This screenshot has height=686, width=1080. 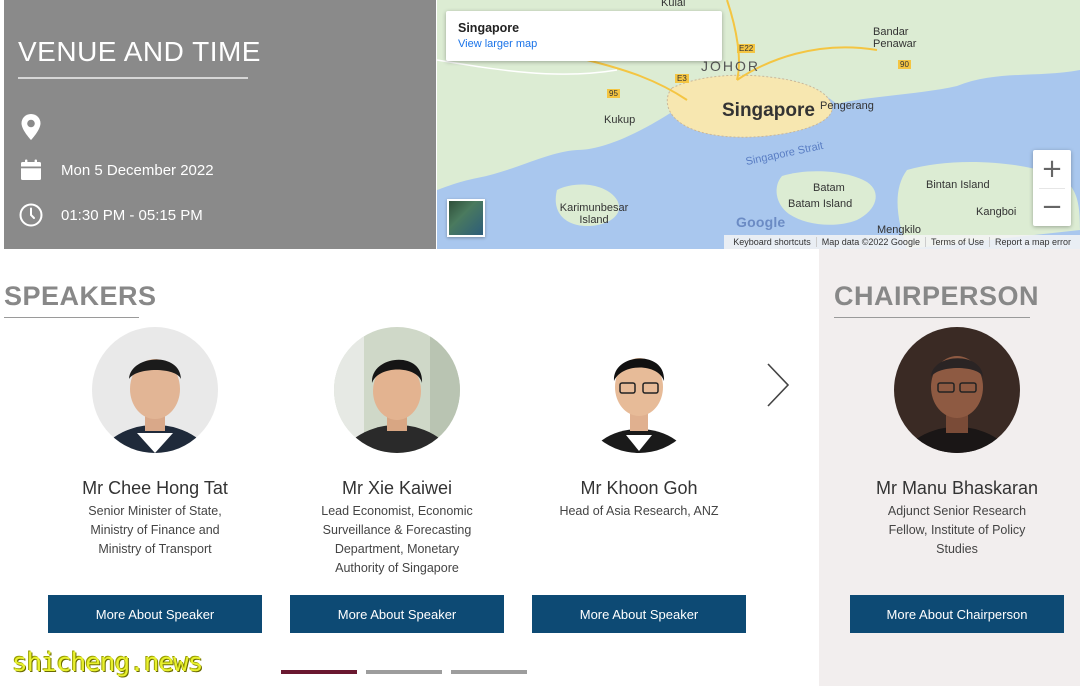 I want to click on calendar-icon, so click(x=31, y=170).